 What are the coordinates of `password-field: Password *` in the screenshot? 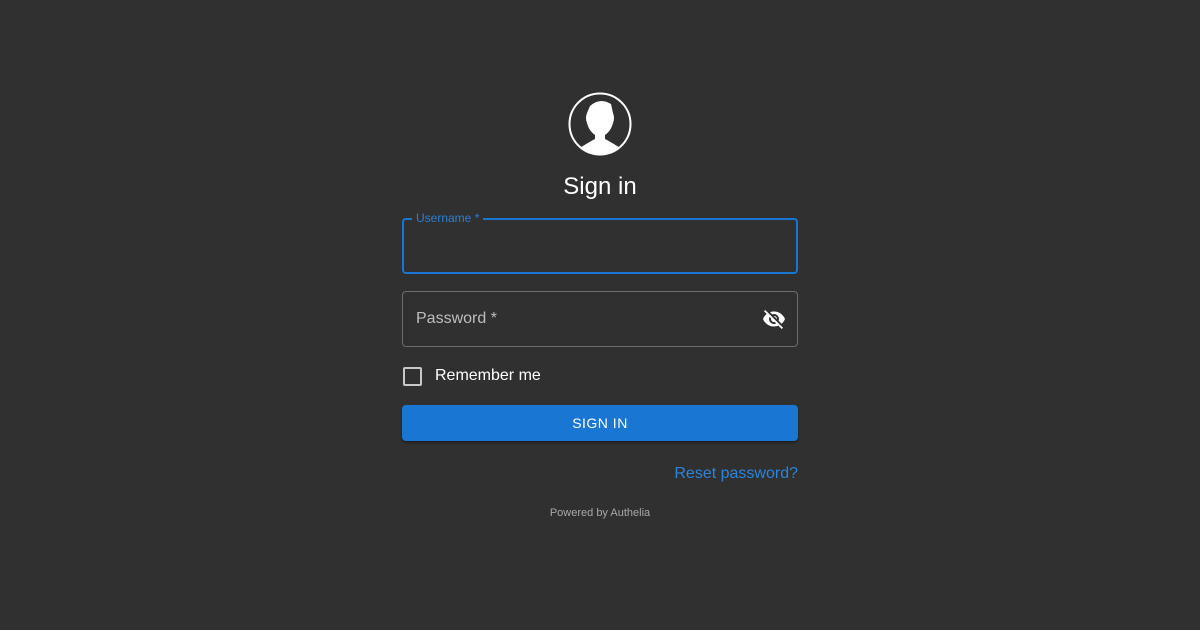 It's located at (600, 319).